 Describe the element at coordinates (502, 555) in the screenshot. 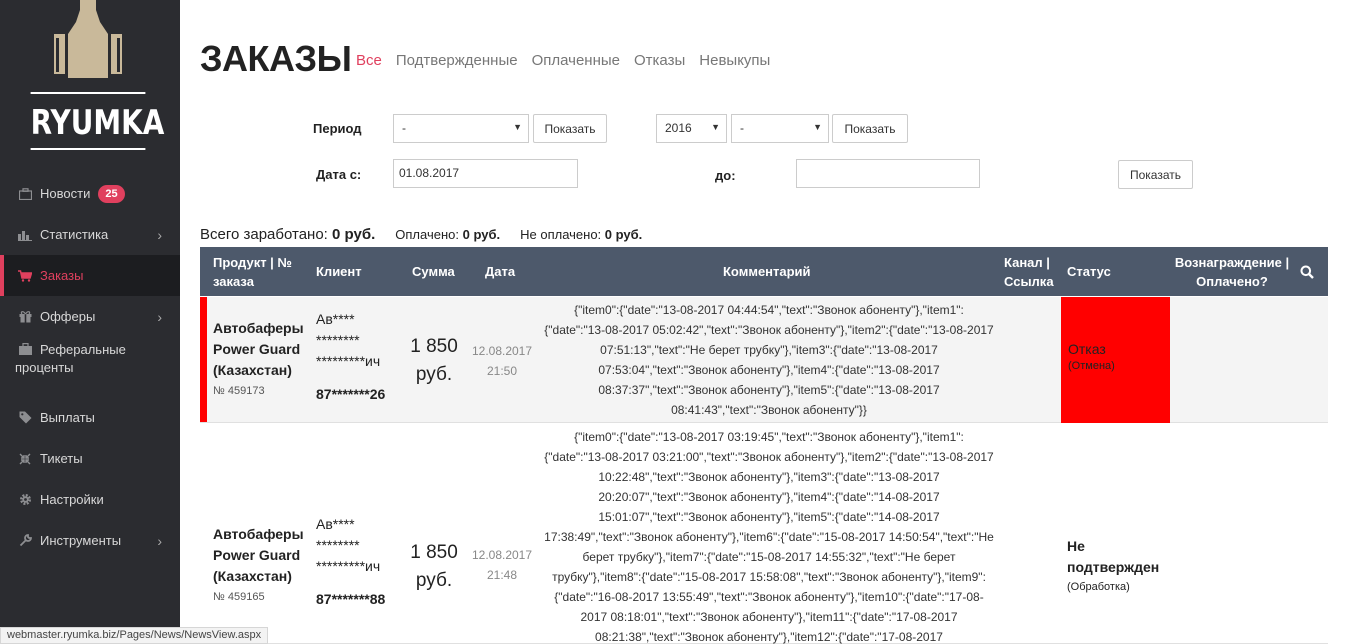

I see `order-date: 12.08.2017` at that location.